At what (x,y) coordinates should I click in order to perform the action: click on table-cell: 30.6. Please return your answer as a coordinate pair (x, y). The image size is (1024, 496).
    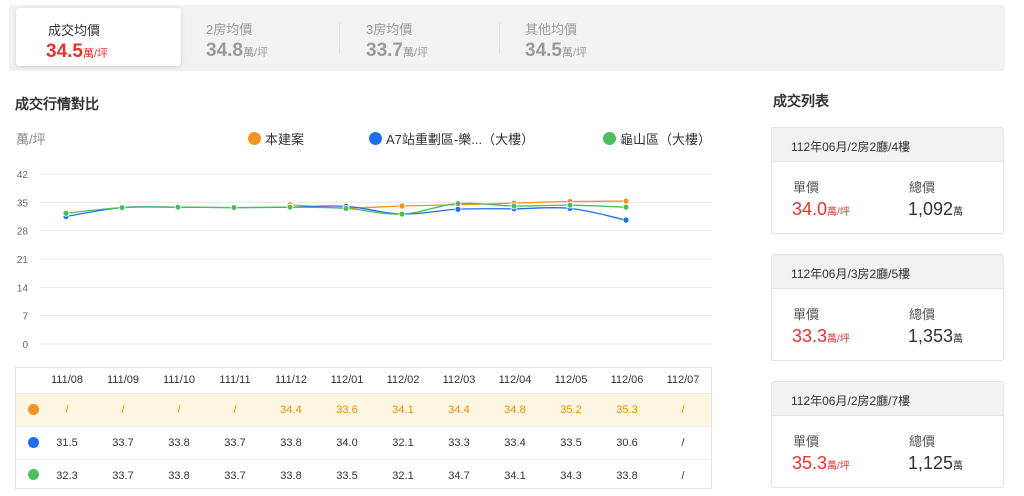
    Looking at the image, I should click on (627, 443).